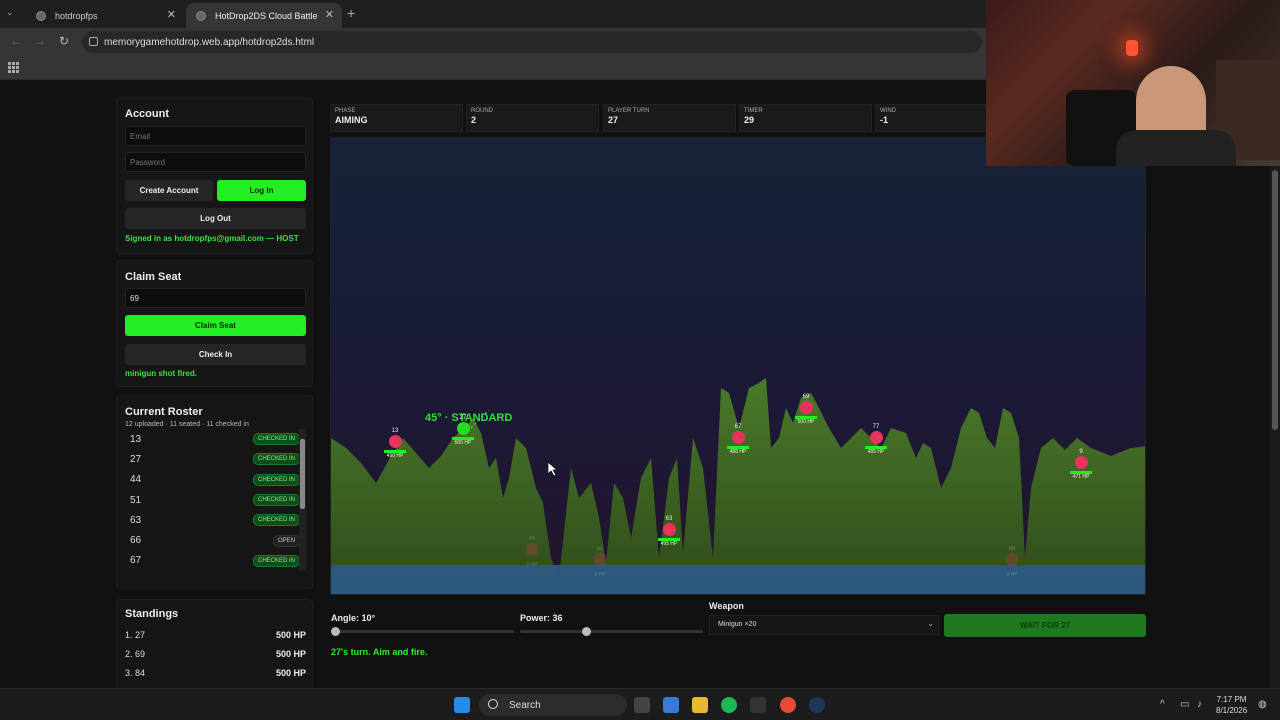 The width and height of the screenshot is (1280, 720). I want to click on notepad-icon, so click(671, 705).